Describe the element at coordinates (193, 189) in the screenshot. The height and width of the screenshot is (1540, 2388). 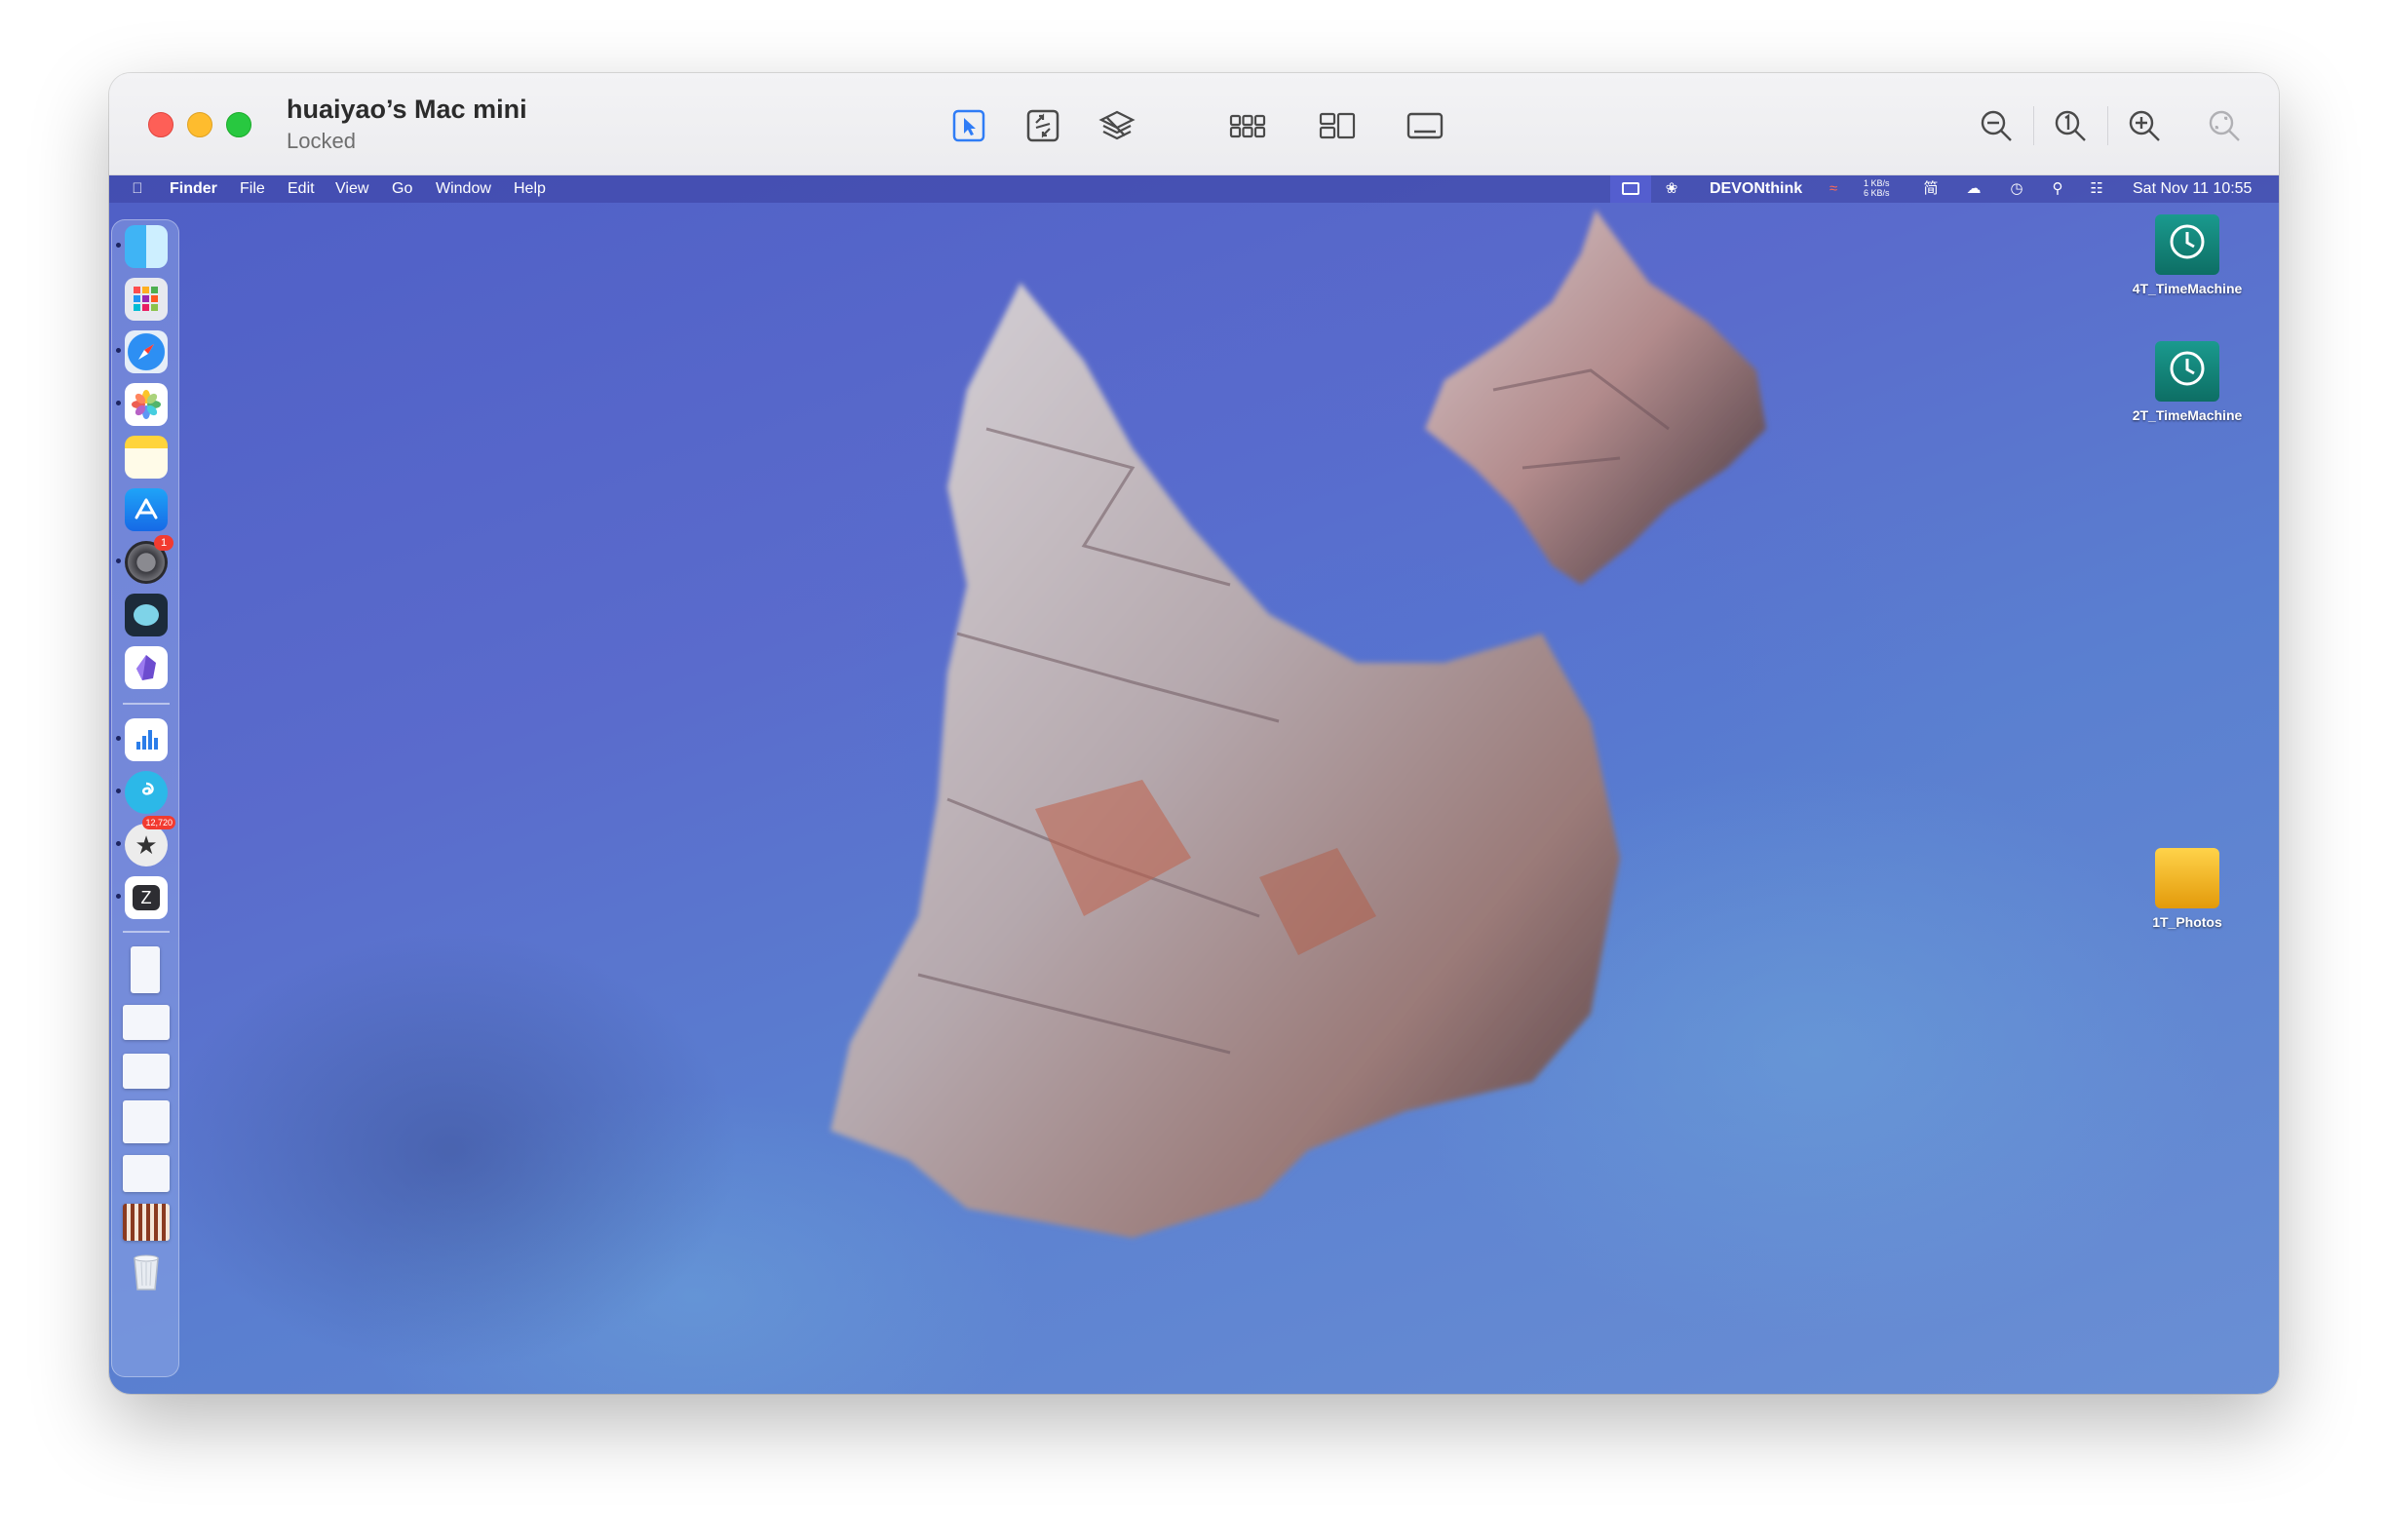
I see `menu-finder: Finder` at that location.